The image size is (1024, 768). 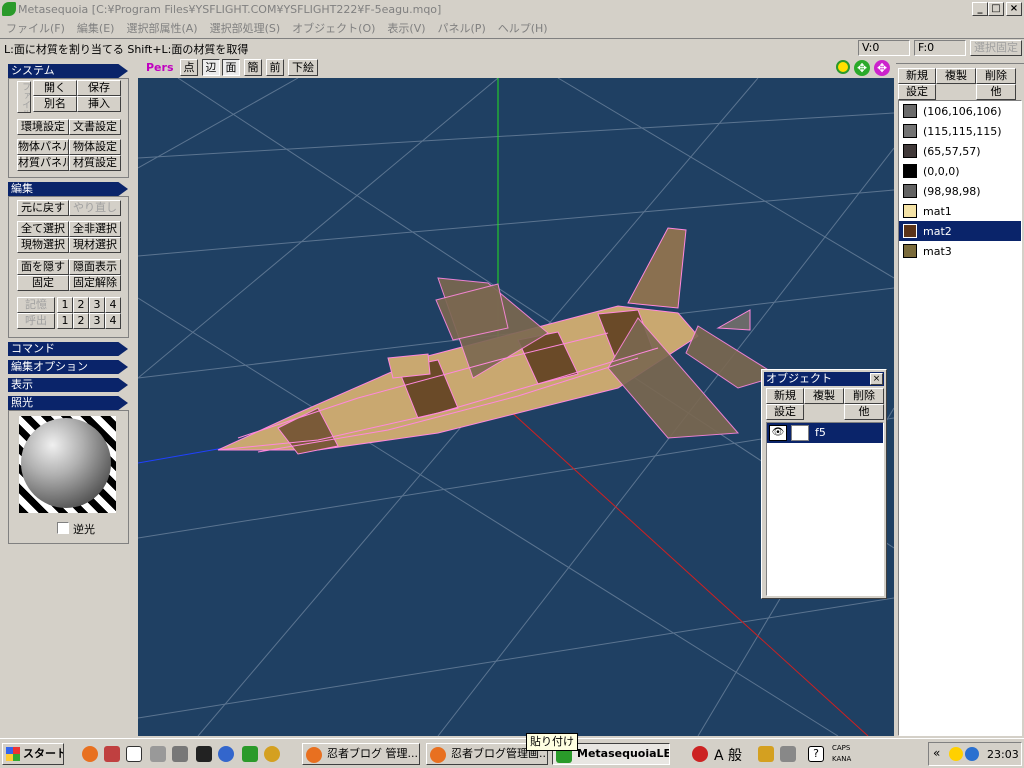 What do you see at coordinates (33, 754) in the screenshot?
I see `start-button: スタート` at bounding box center [33, 754].